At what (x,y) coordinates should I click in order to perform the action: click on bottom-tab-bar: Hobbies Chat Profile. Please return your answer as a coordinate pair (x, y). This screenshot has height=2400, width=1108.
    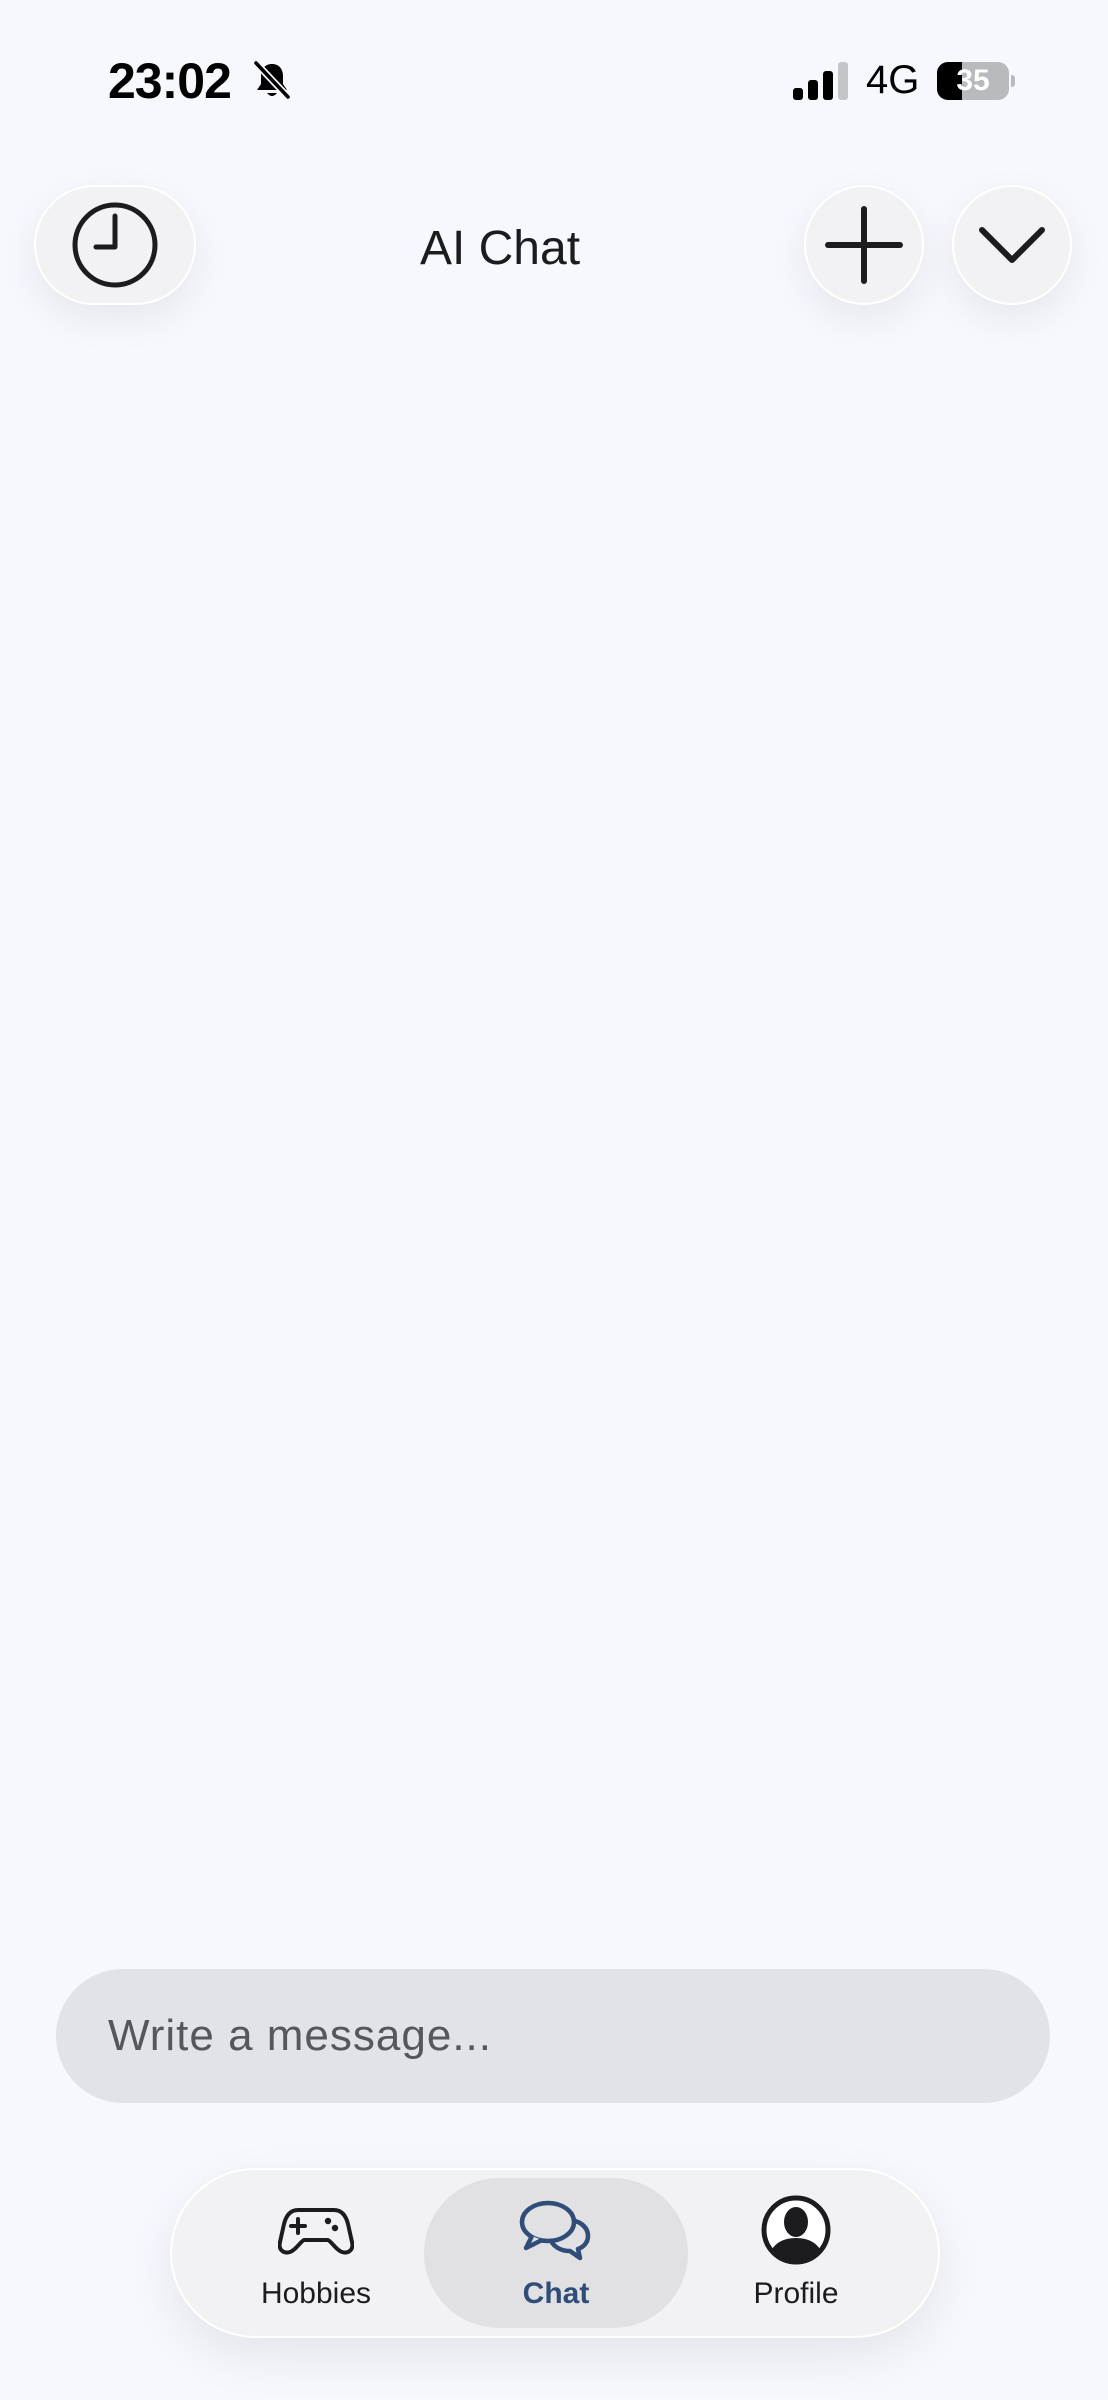
    Looking at the image, I should click on (555, 2253).